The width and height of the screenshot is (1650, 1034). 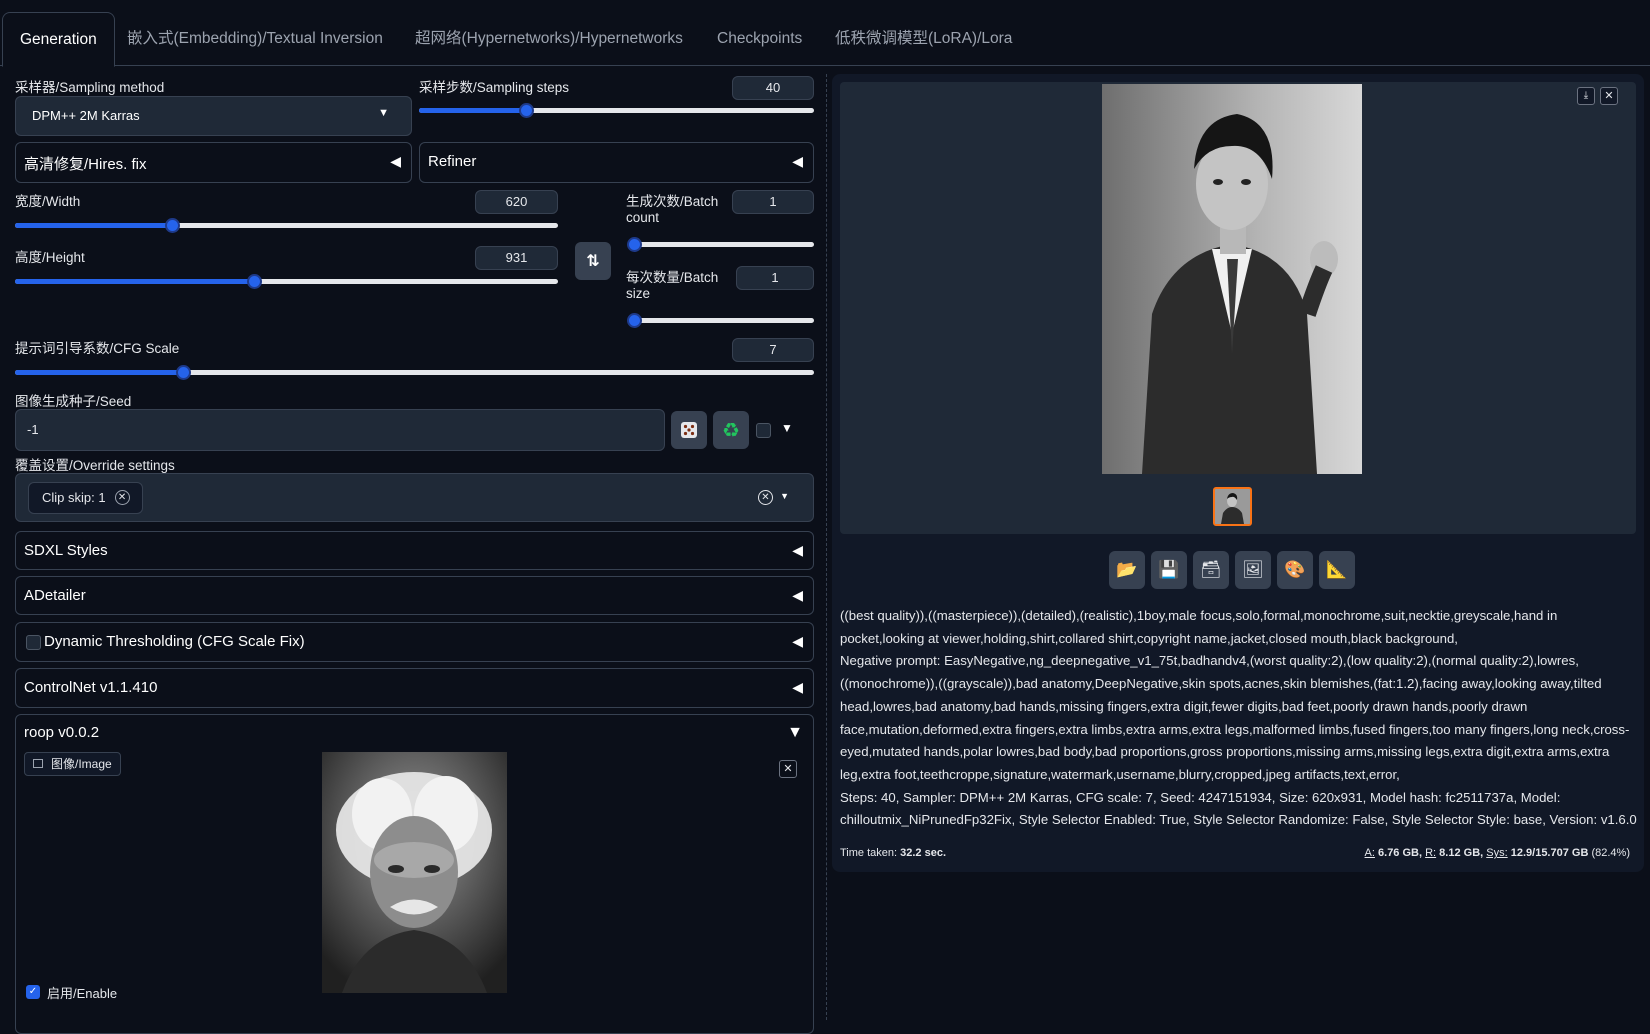 I want to click on batch-size-label-1: 每次数量/Batch, so click(x=672, y=277).